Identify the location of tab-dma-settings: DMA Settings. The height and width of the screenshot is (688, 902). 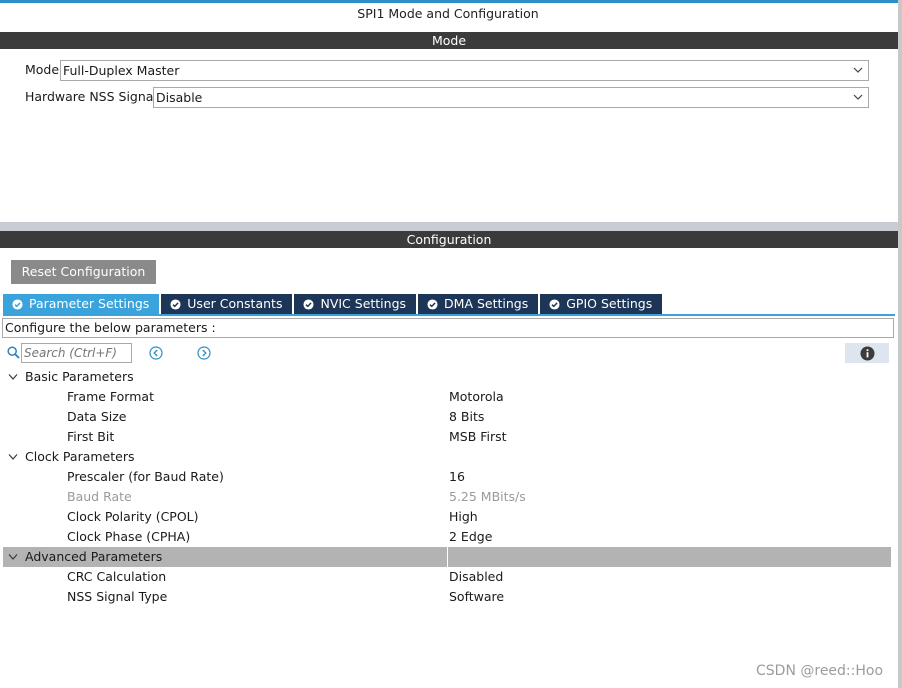
(478, 304).